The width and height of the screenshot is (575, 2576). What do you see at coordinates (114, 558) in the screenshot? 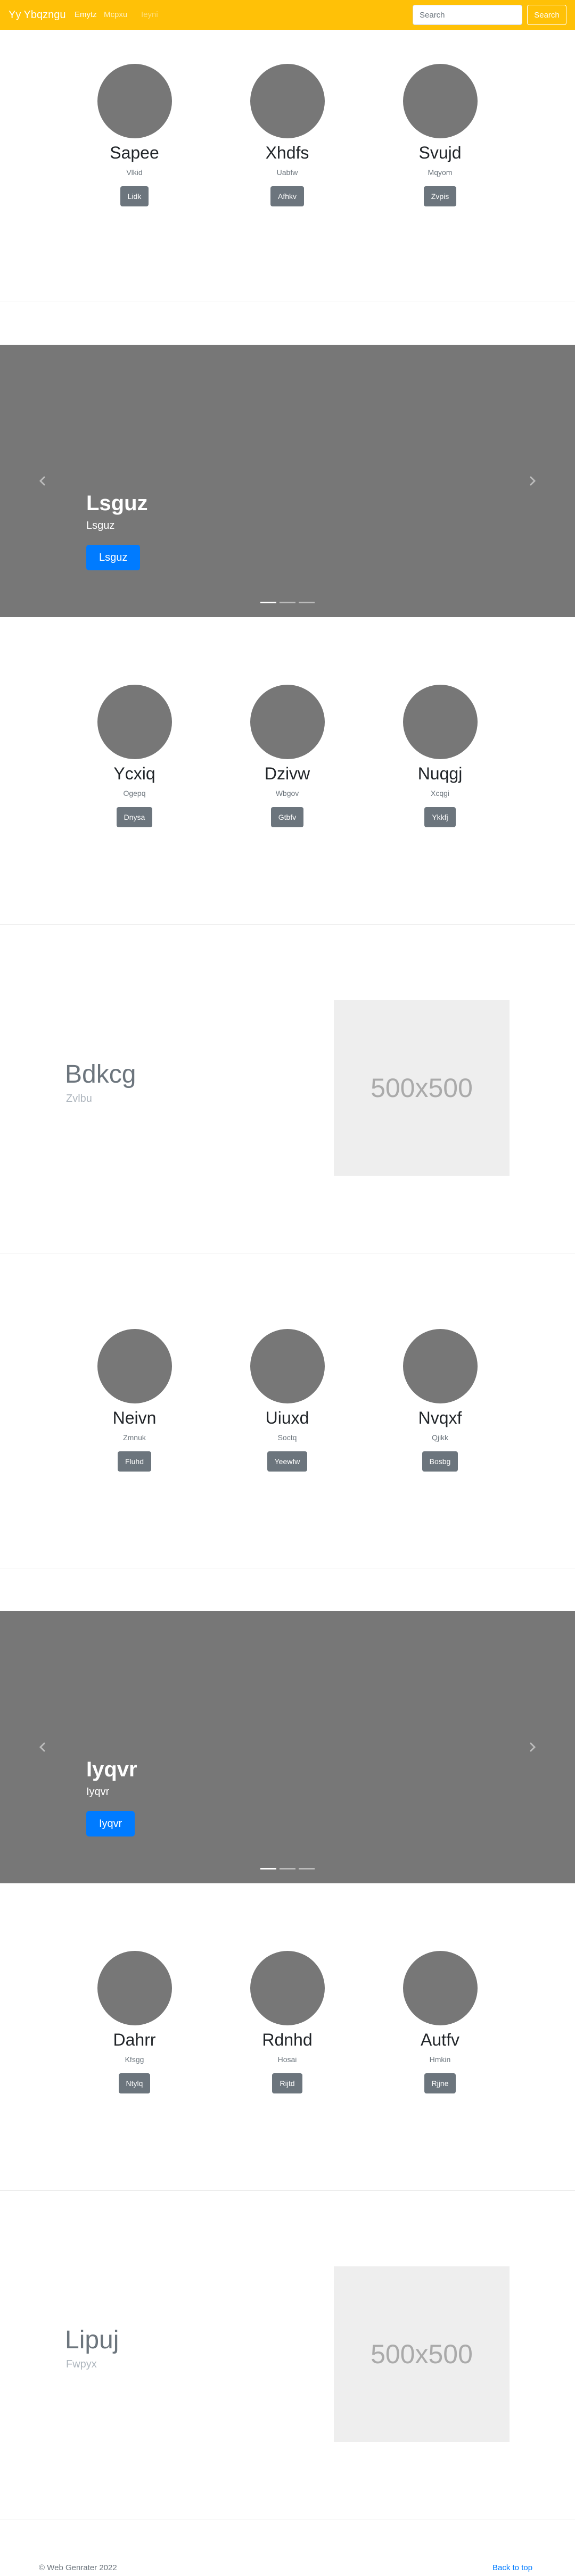
I see `carousel-button: Lsguz` at bounding box center [114, 558].